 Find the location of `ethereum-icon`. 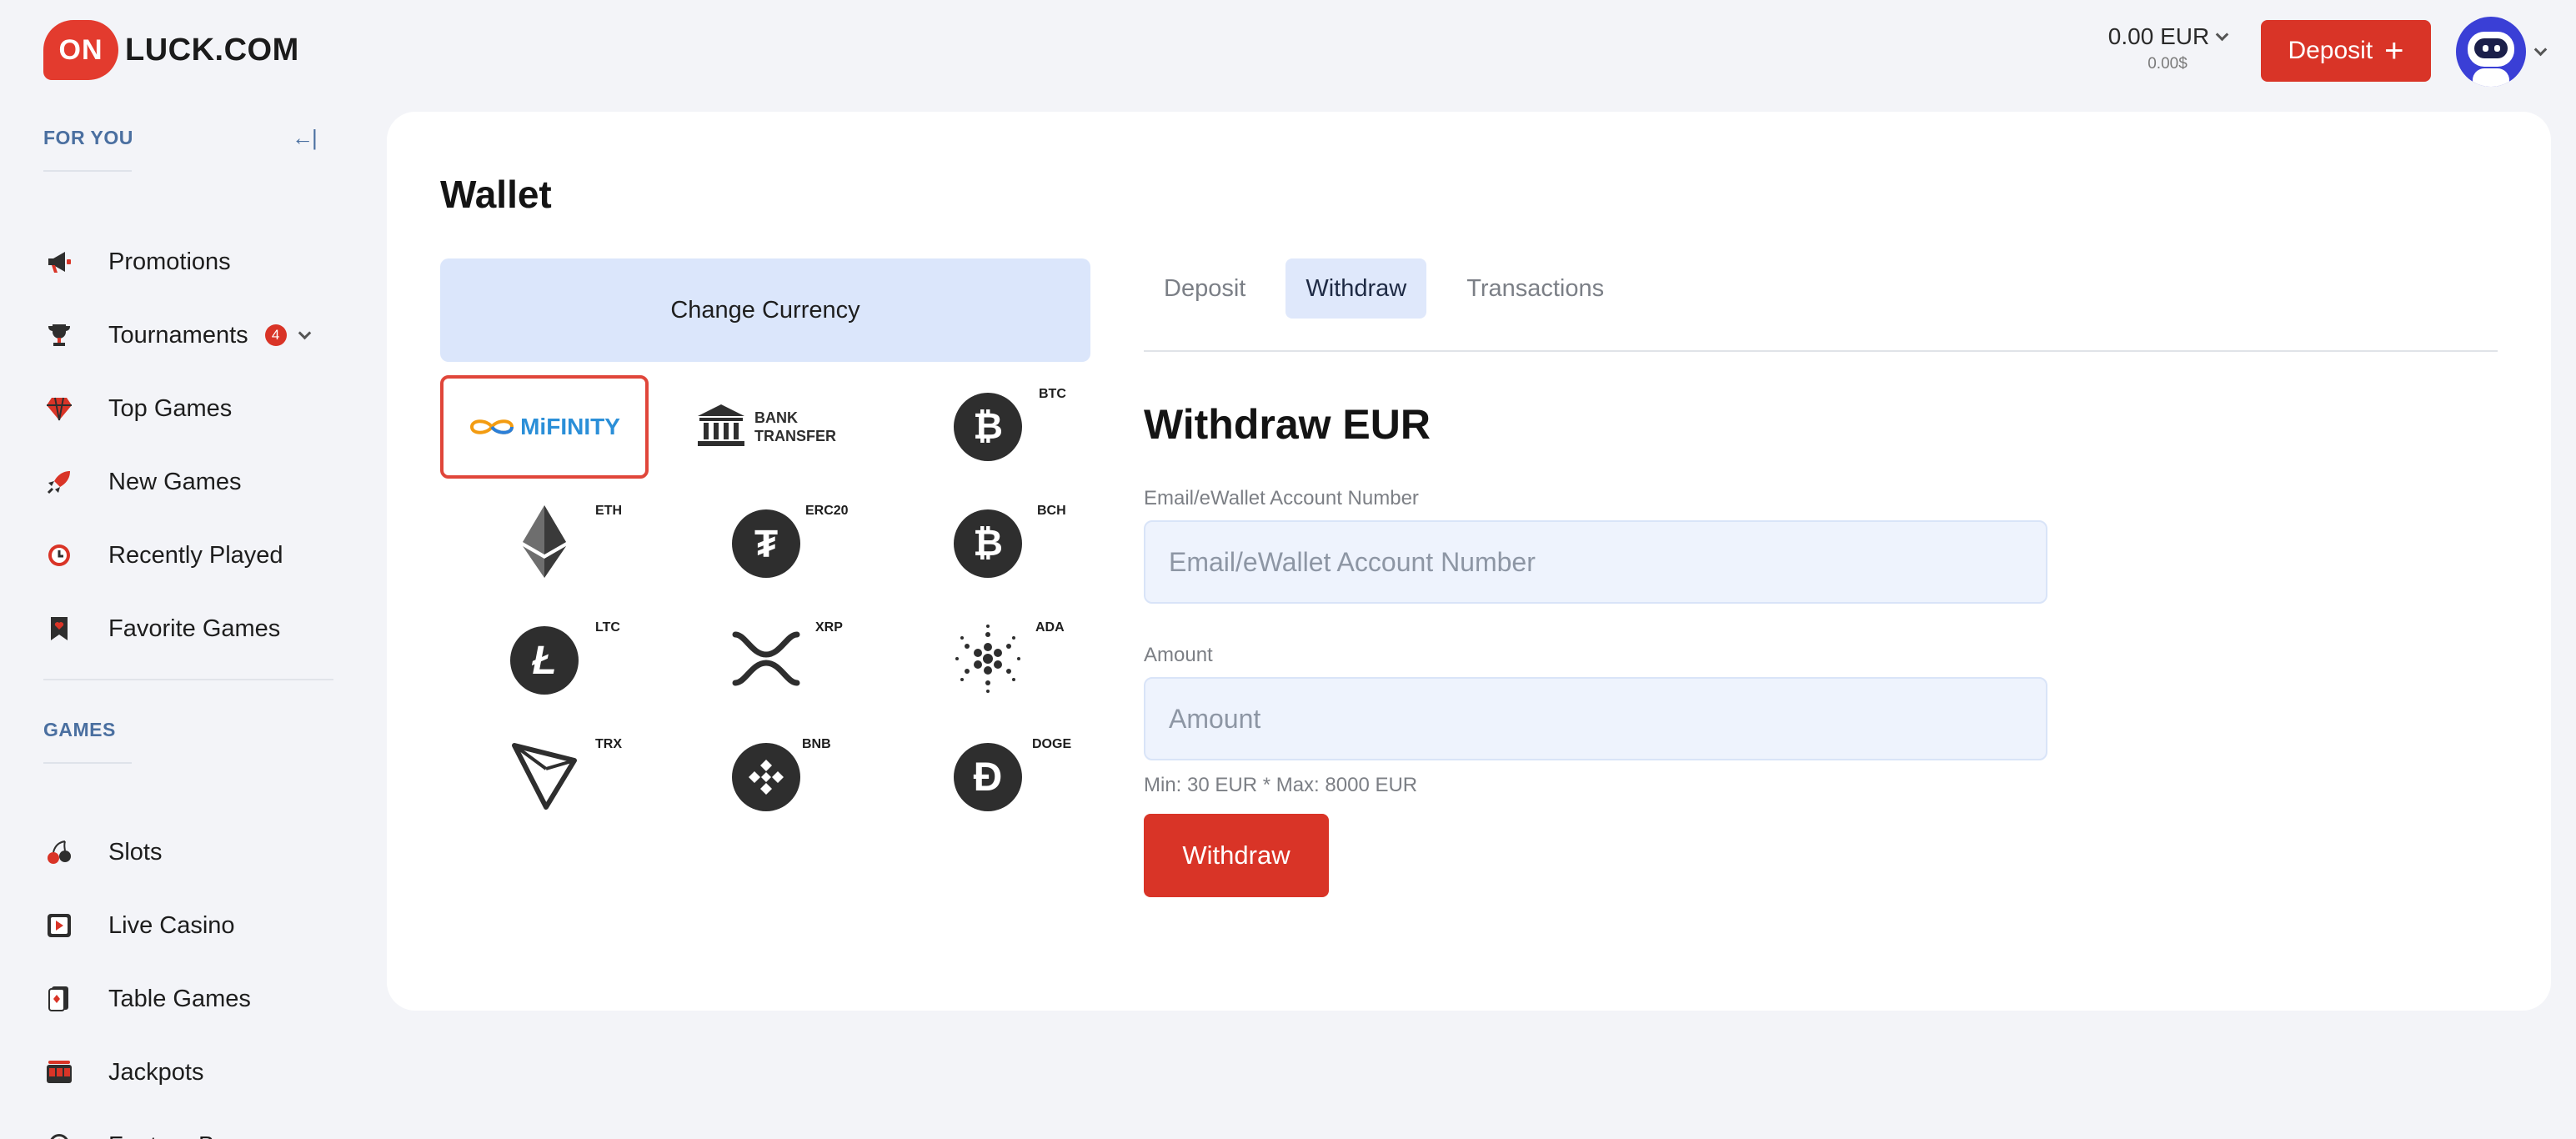

ethereum-icon is located at coordinates (544, 544).